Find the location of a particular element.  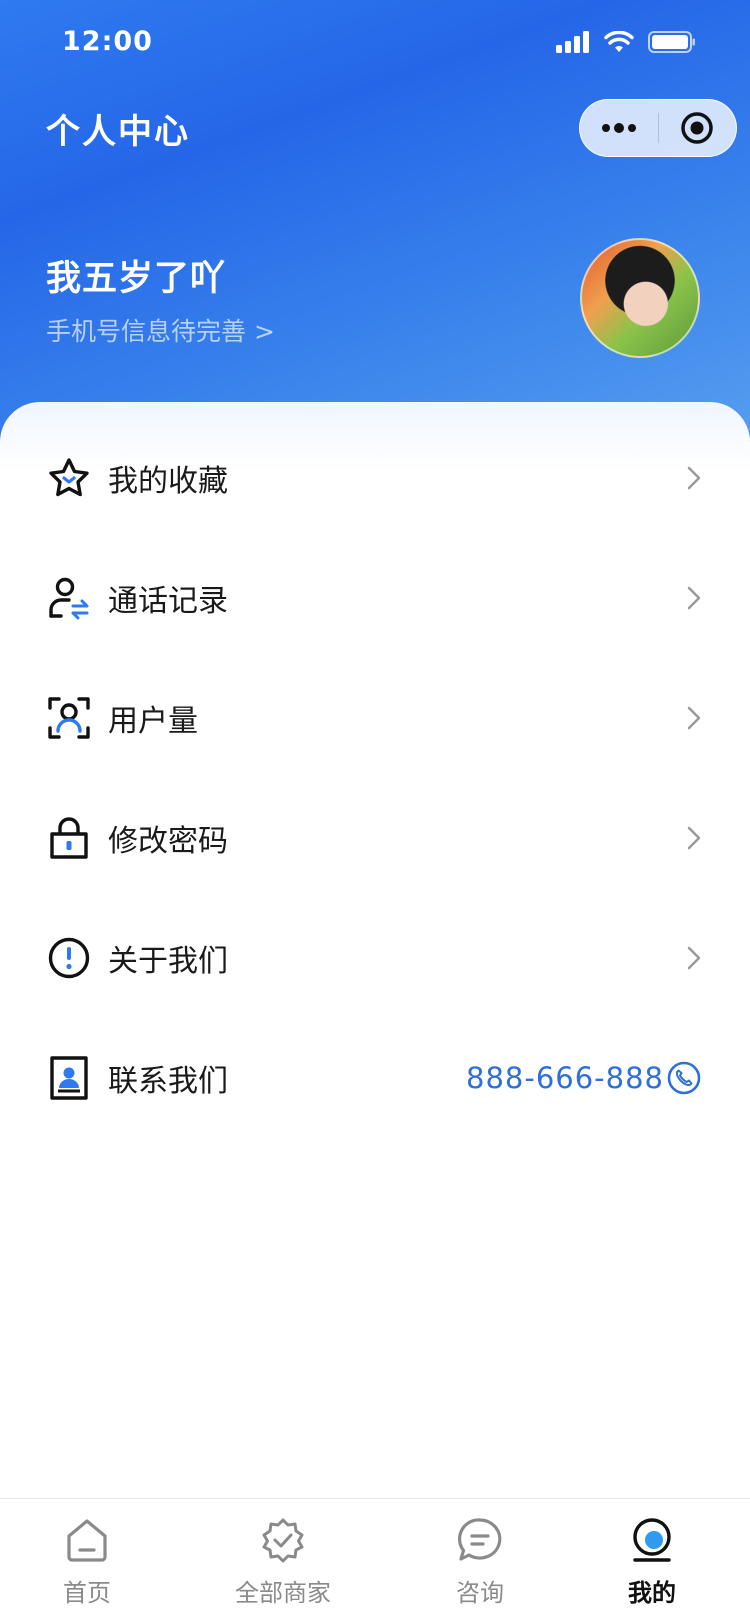

menu-item-call-records: 通话记录 is located at coordinates (375, 598).